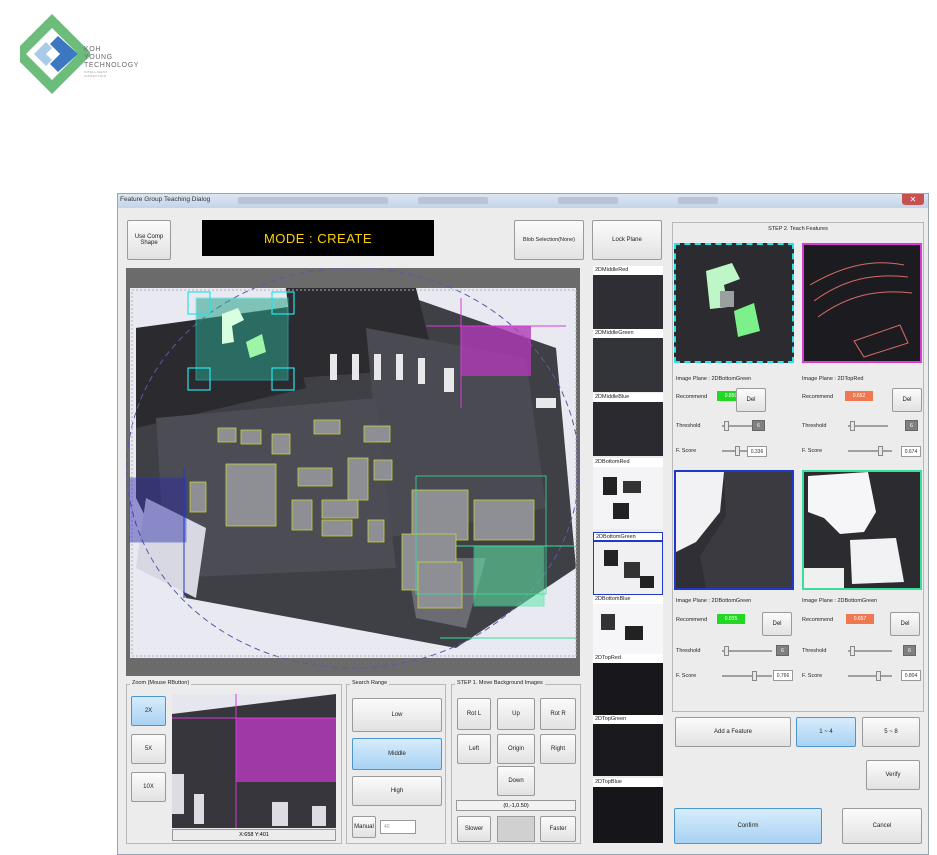  I want to click on feature-3-image, so click(734, 530).